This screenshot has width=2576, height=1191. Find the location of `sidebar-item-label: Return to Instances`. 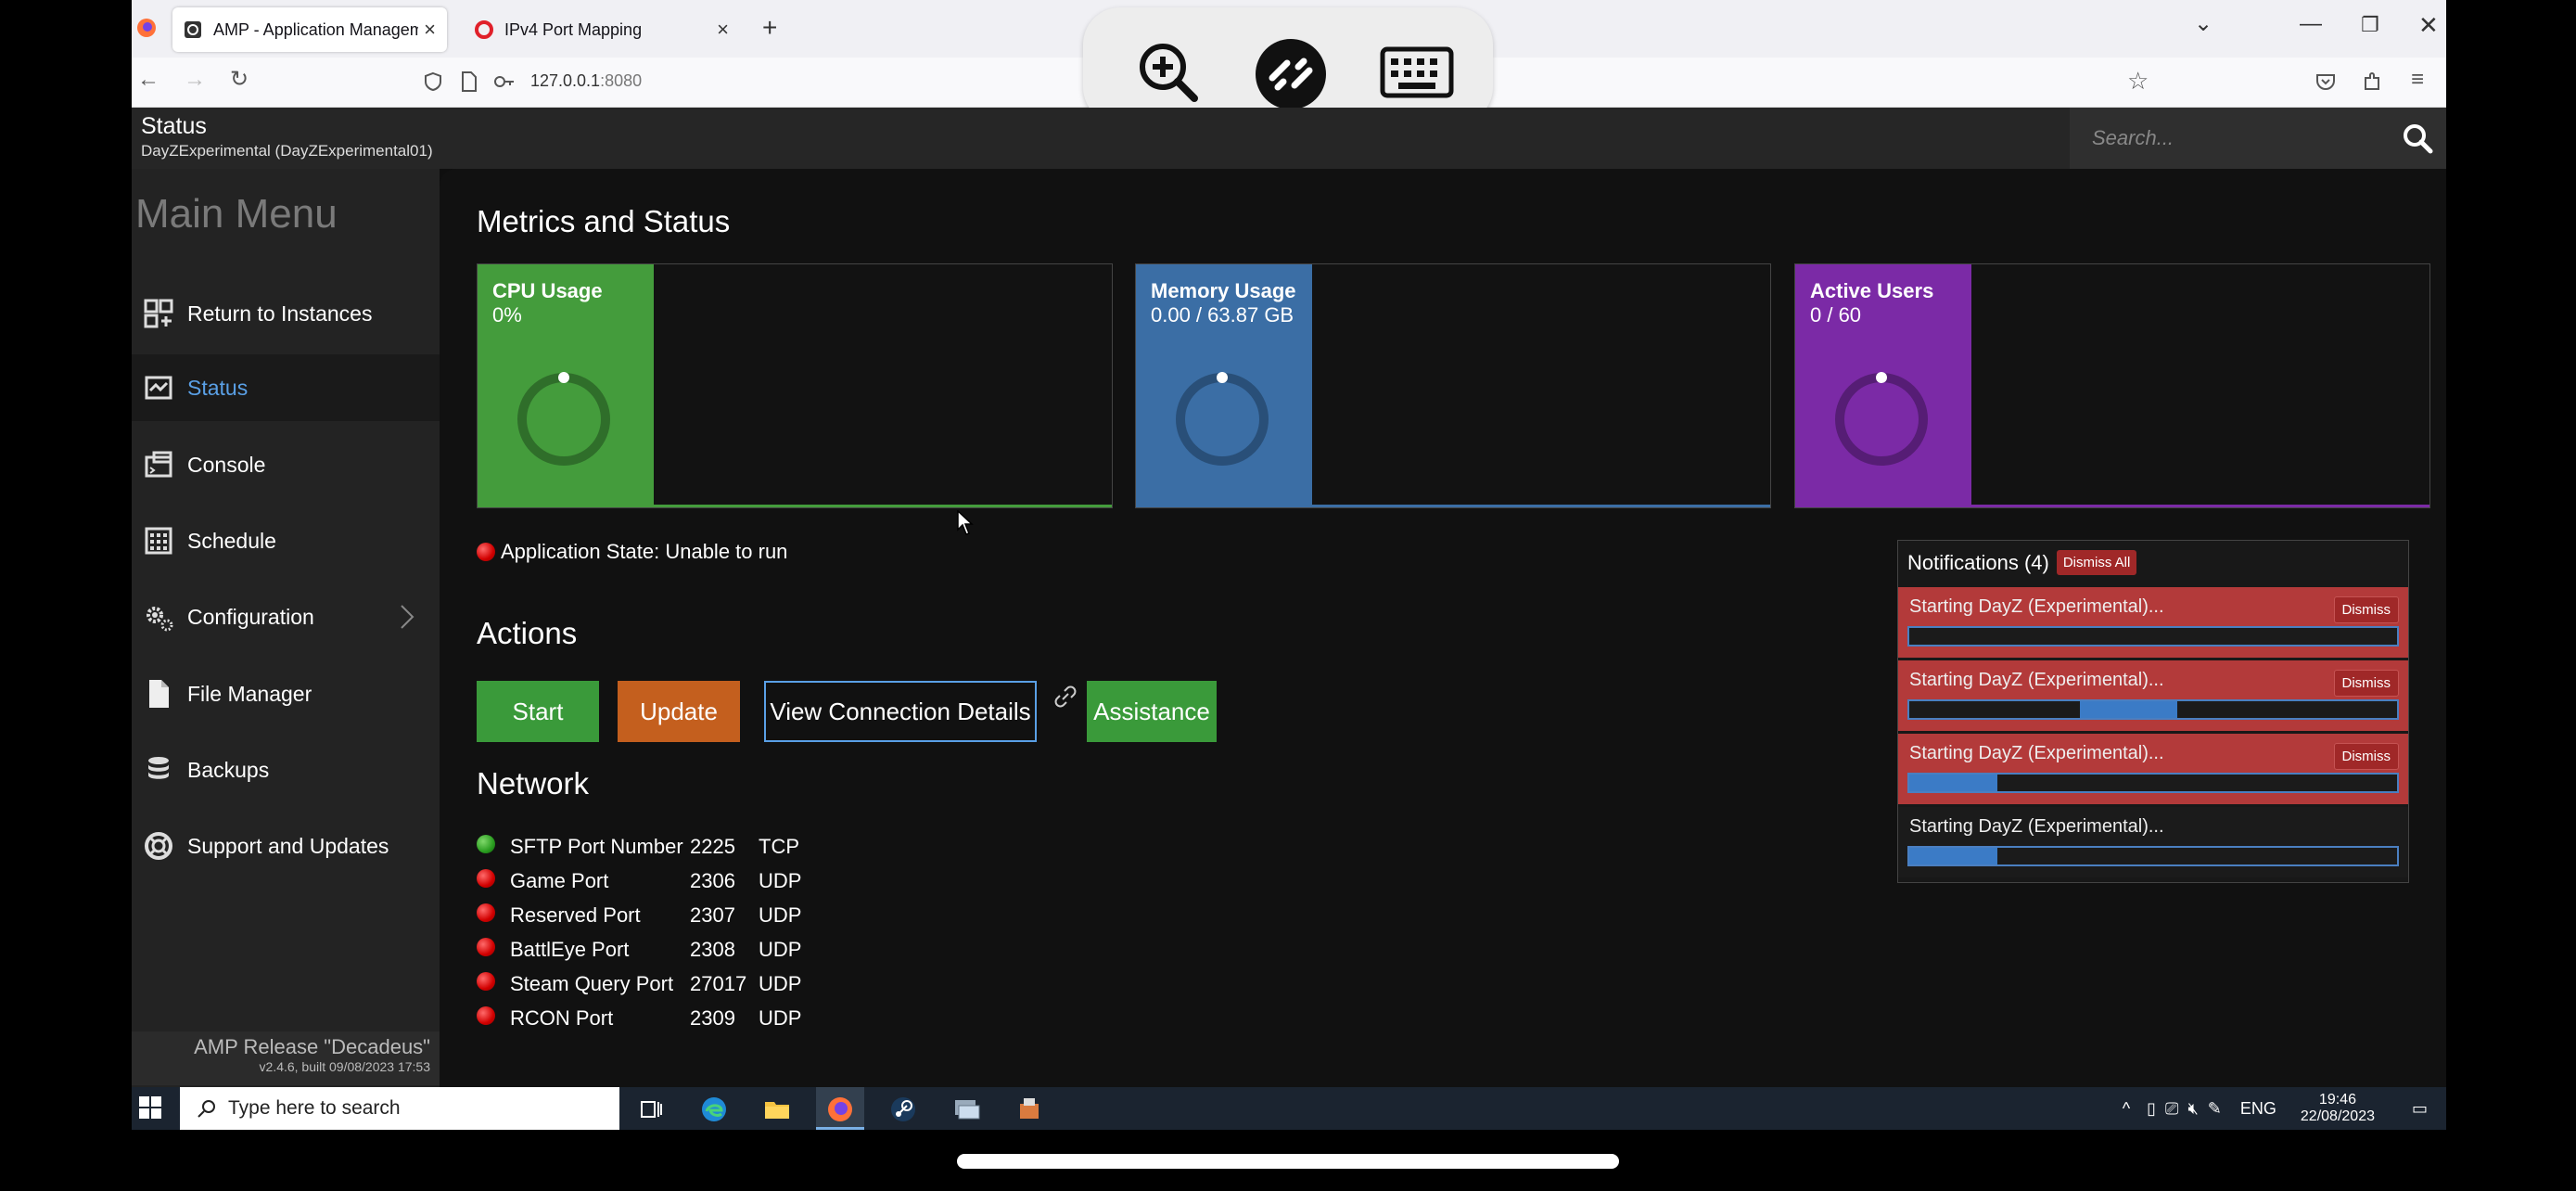

sidebar-item-label: Return to Instances is located at coordinates (280, 313).